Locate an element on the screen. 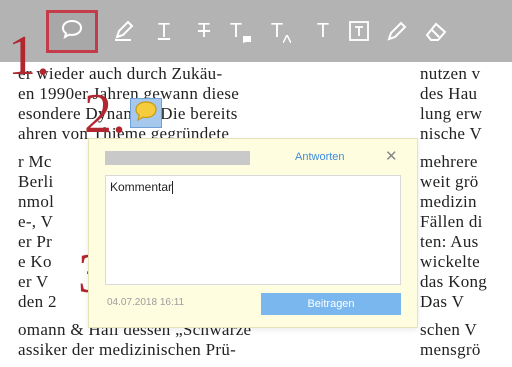 Image resolution: width=512 pixels, height=367 pixels. text-line: e-, V is located at coordinates (36, 221).